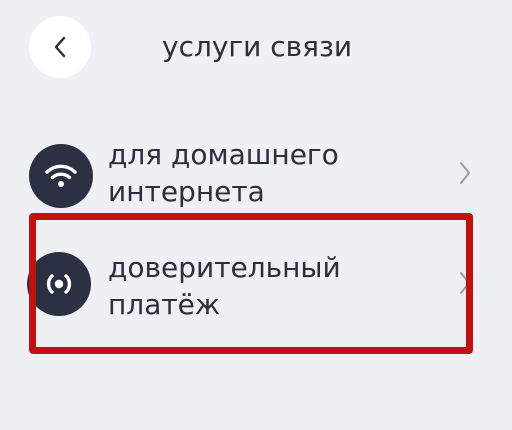 The height and width of the screenshot is (430, 512). Describe the element at coordinates (257, 46) in the screenshot. I see `page-title: услуги связи` at that location.